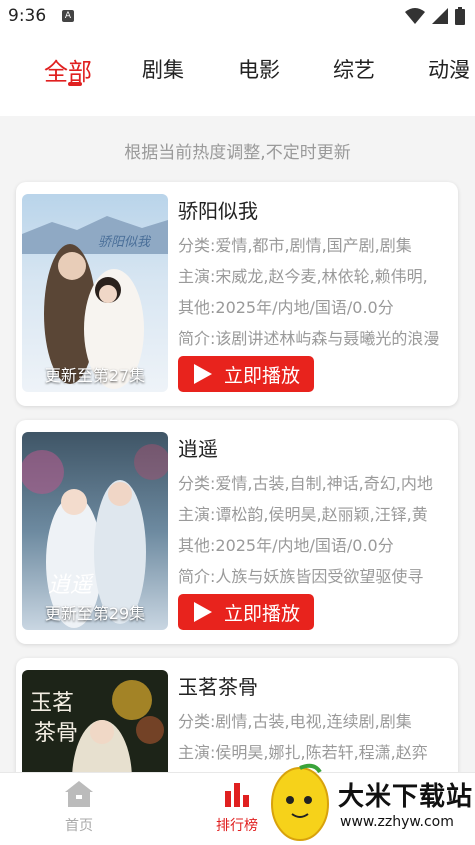 This screenshot has height=845, width=475. I want to click on tab-anime: 动漫, so click(449, 74).